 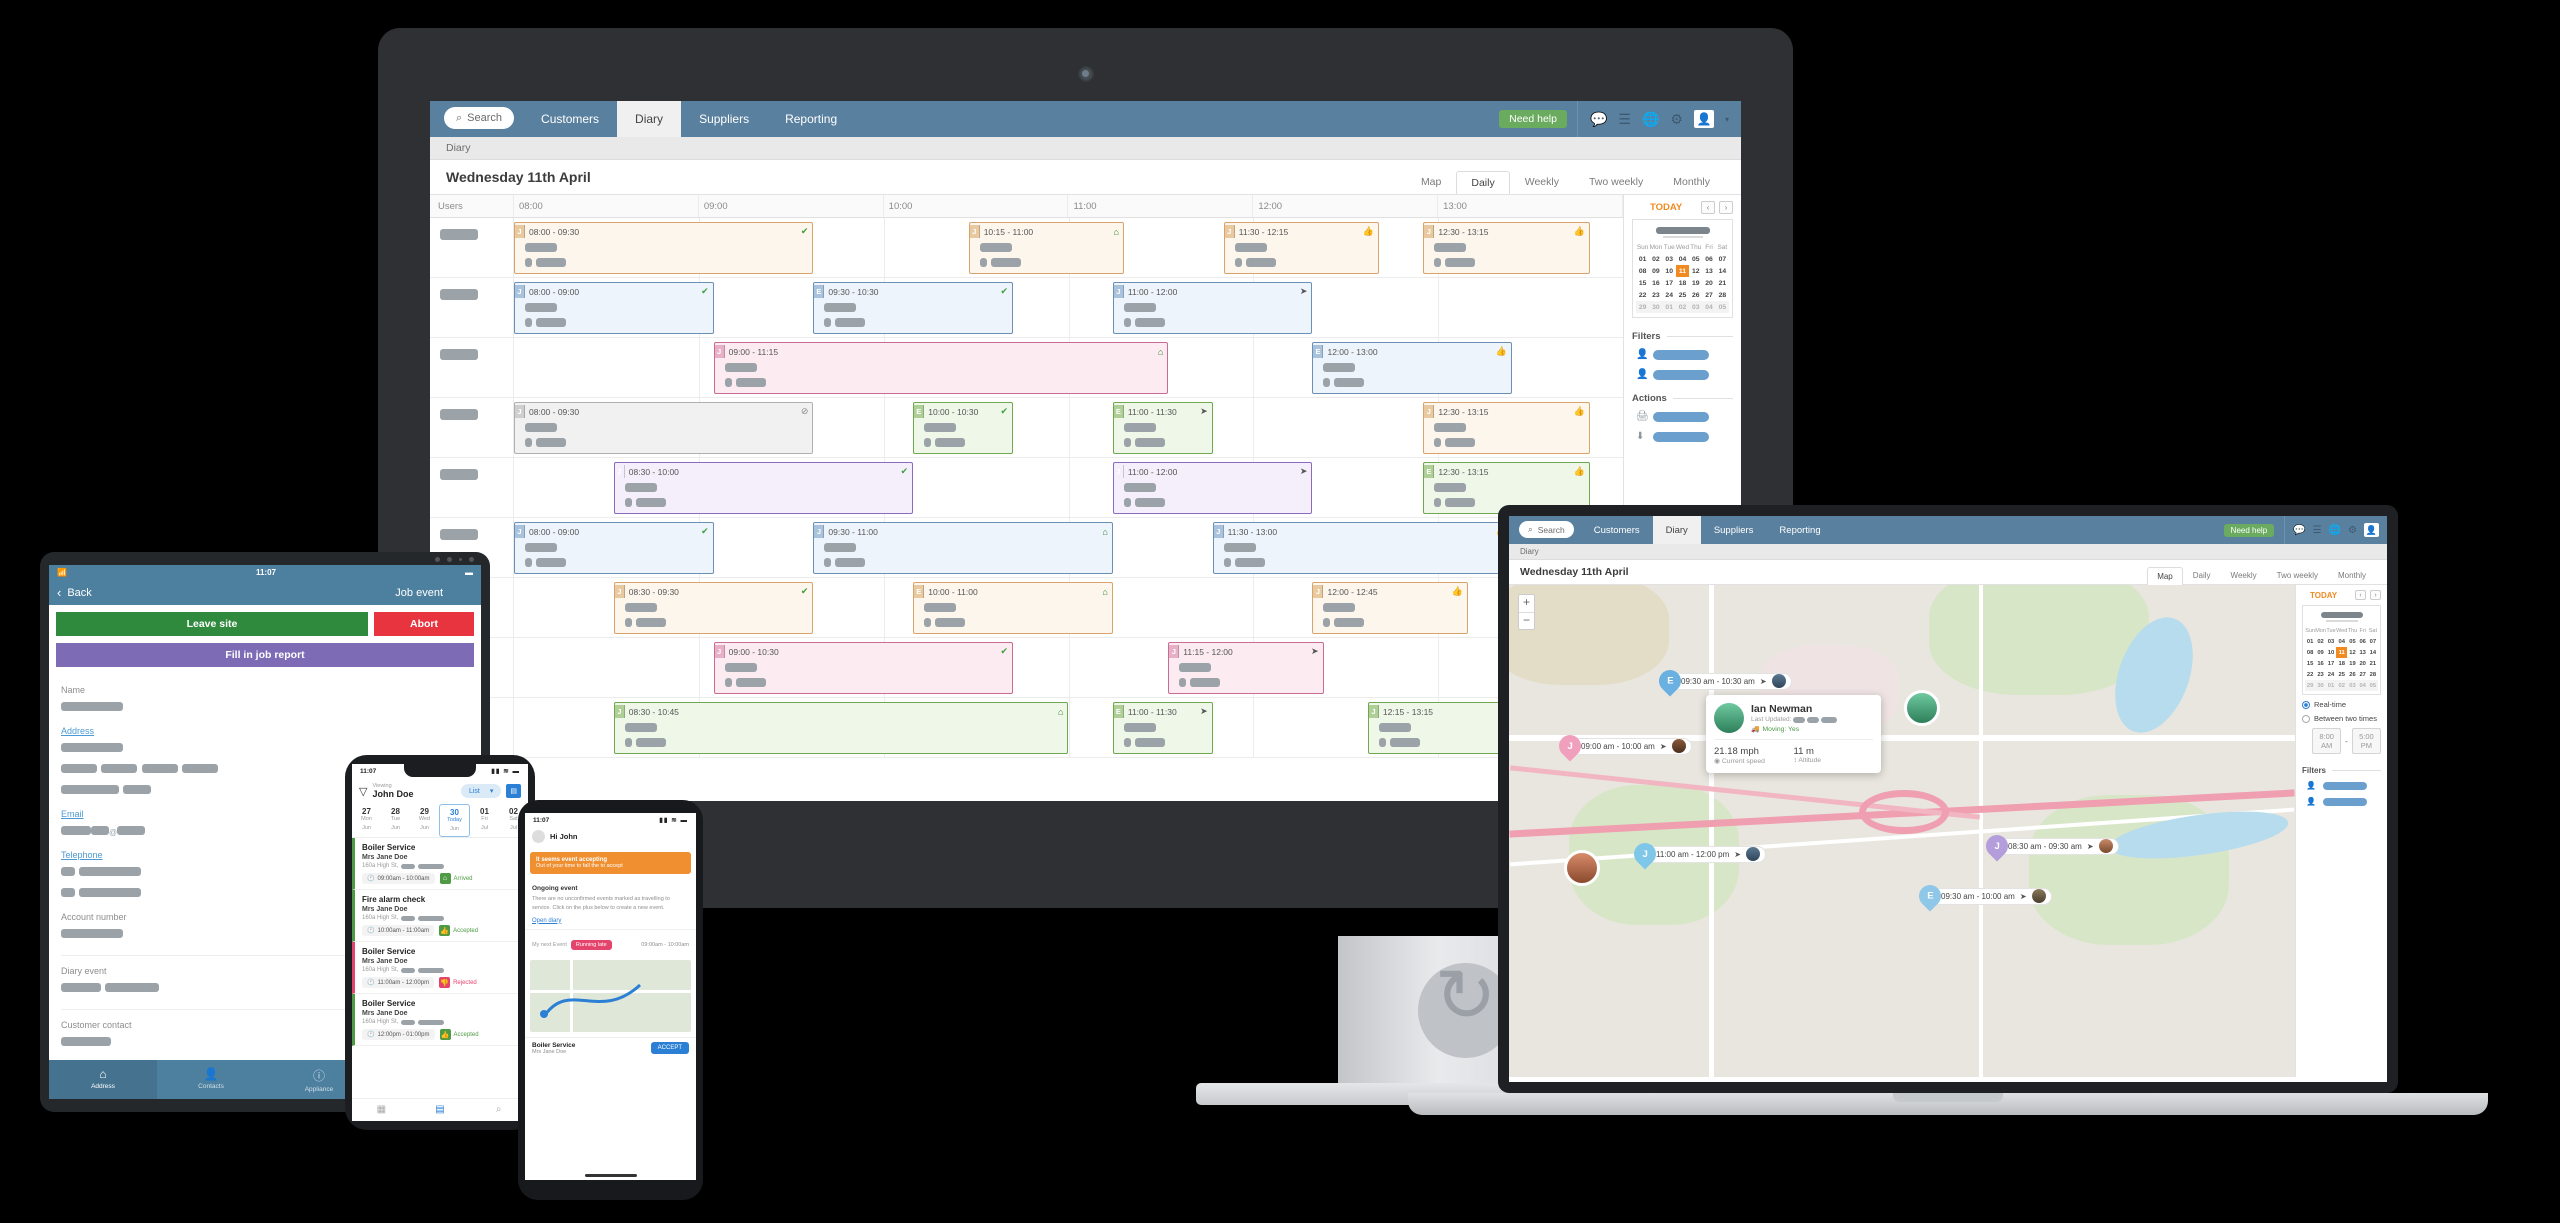 I want to click on field-label-address: Address, so click(x=265, y=731).